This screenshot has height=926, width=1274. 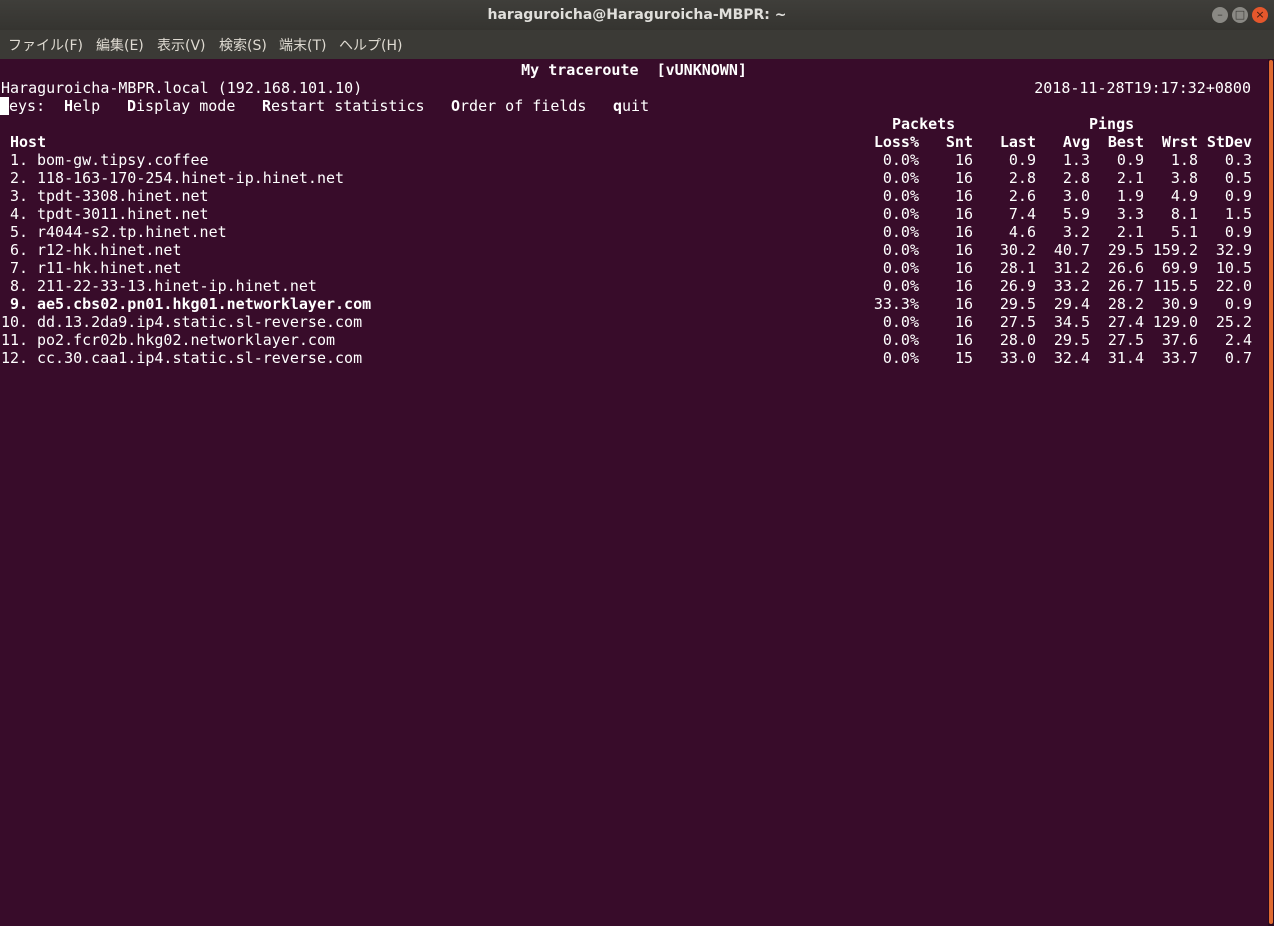 What do you see at coordinates (69, 106) in the screenshot?
I see `key-help-hotkey: H` at bounding box center [69, 106].